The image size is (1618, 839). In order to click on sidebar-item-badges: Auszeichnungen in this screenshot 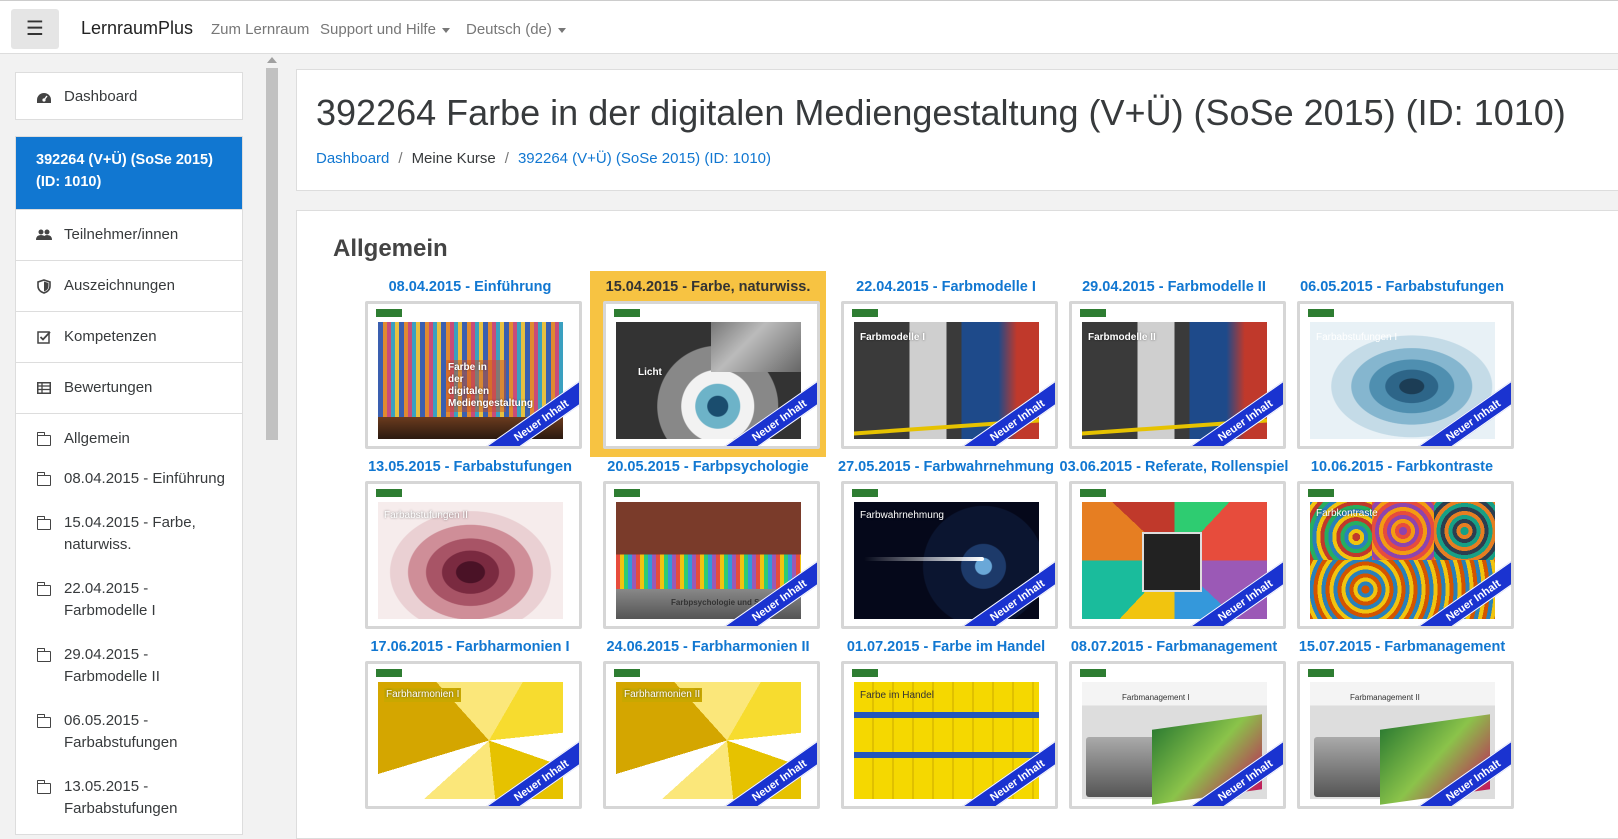, I will do `click(129, 285)`.